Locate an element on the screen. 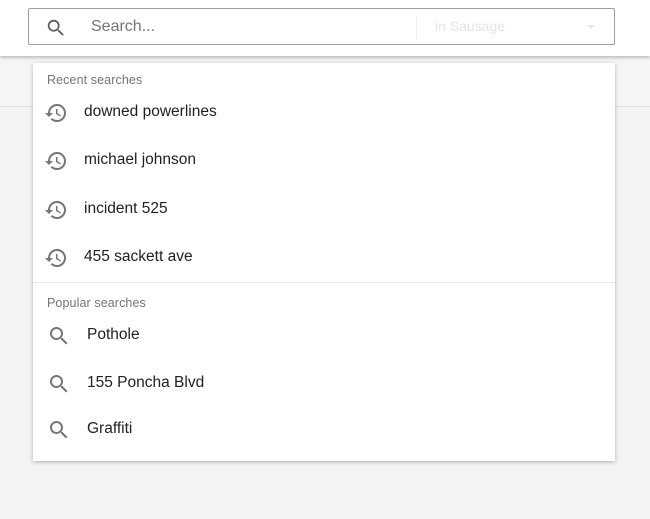 Image resolution: width=650 pixels, height=519 pixels. search-scope-select: in Sausage is located at coordinates (511, 27).